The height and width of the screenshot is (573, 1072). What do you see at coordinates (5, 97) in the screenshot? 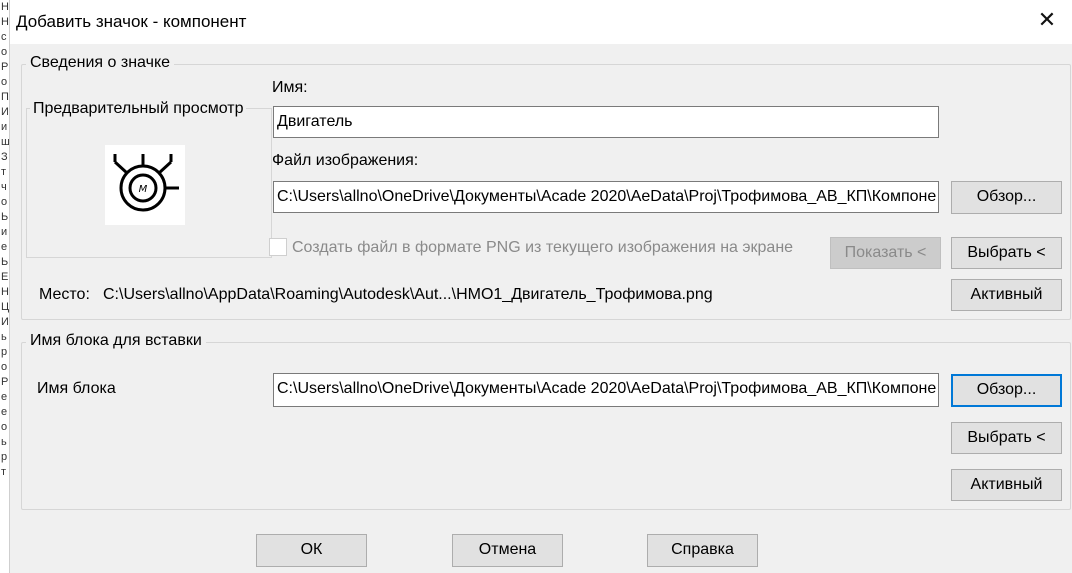
I see `background-strip-char: Пл` at bounding box center [5, 97].